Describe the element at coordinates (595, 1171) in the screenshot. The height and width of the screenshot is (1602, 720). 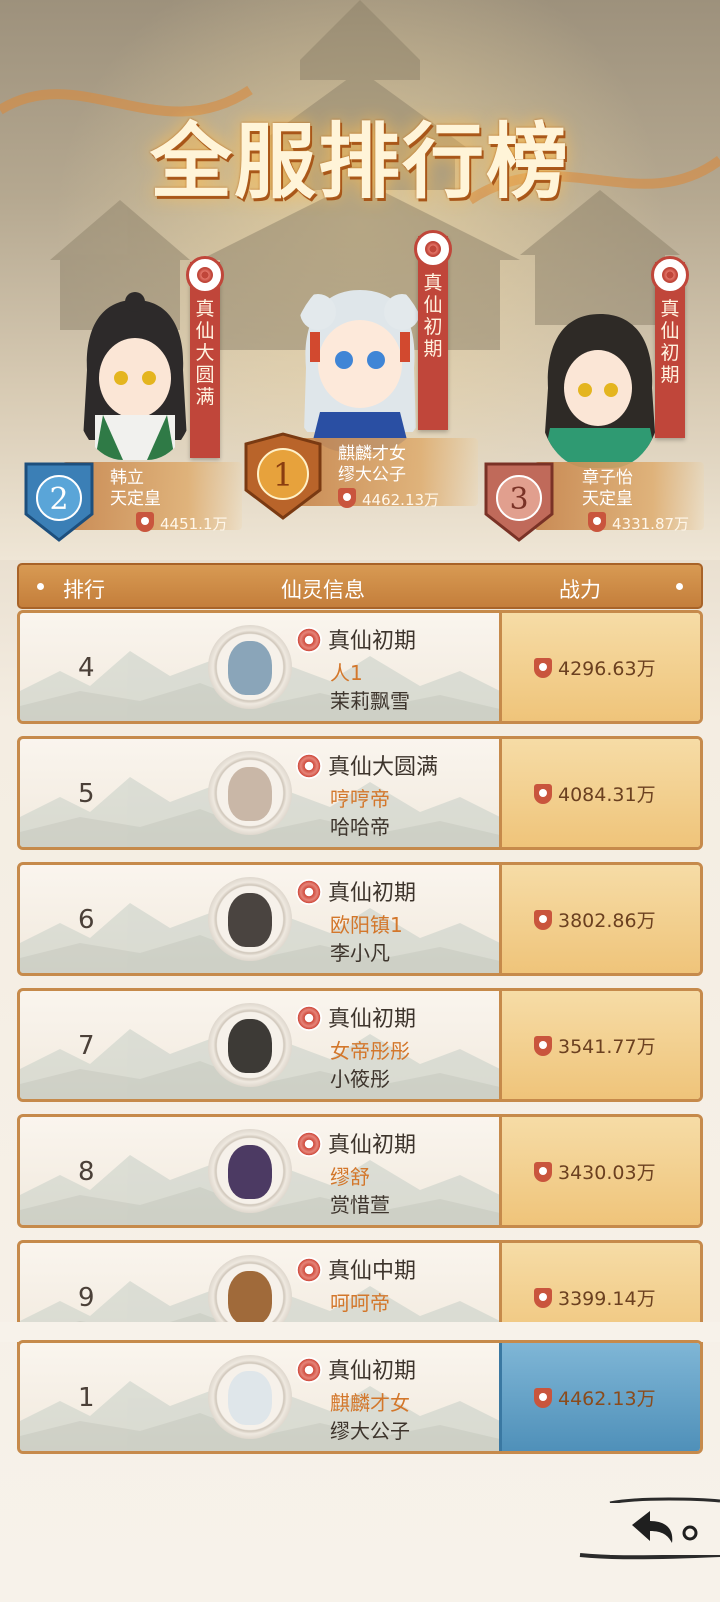
I see `power-value: 3430.03万` at that location.